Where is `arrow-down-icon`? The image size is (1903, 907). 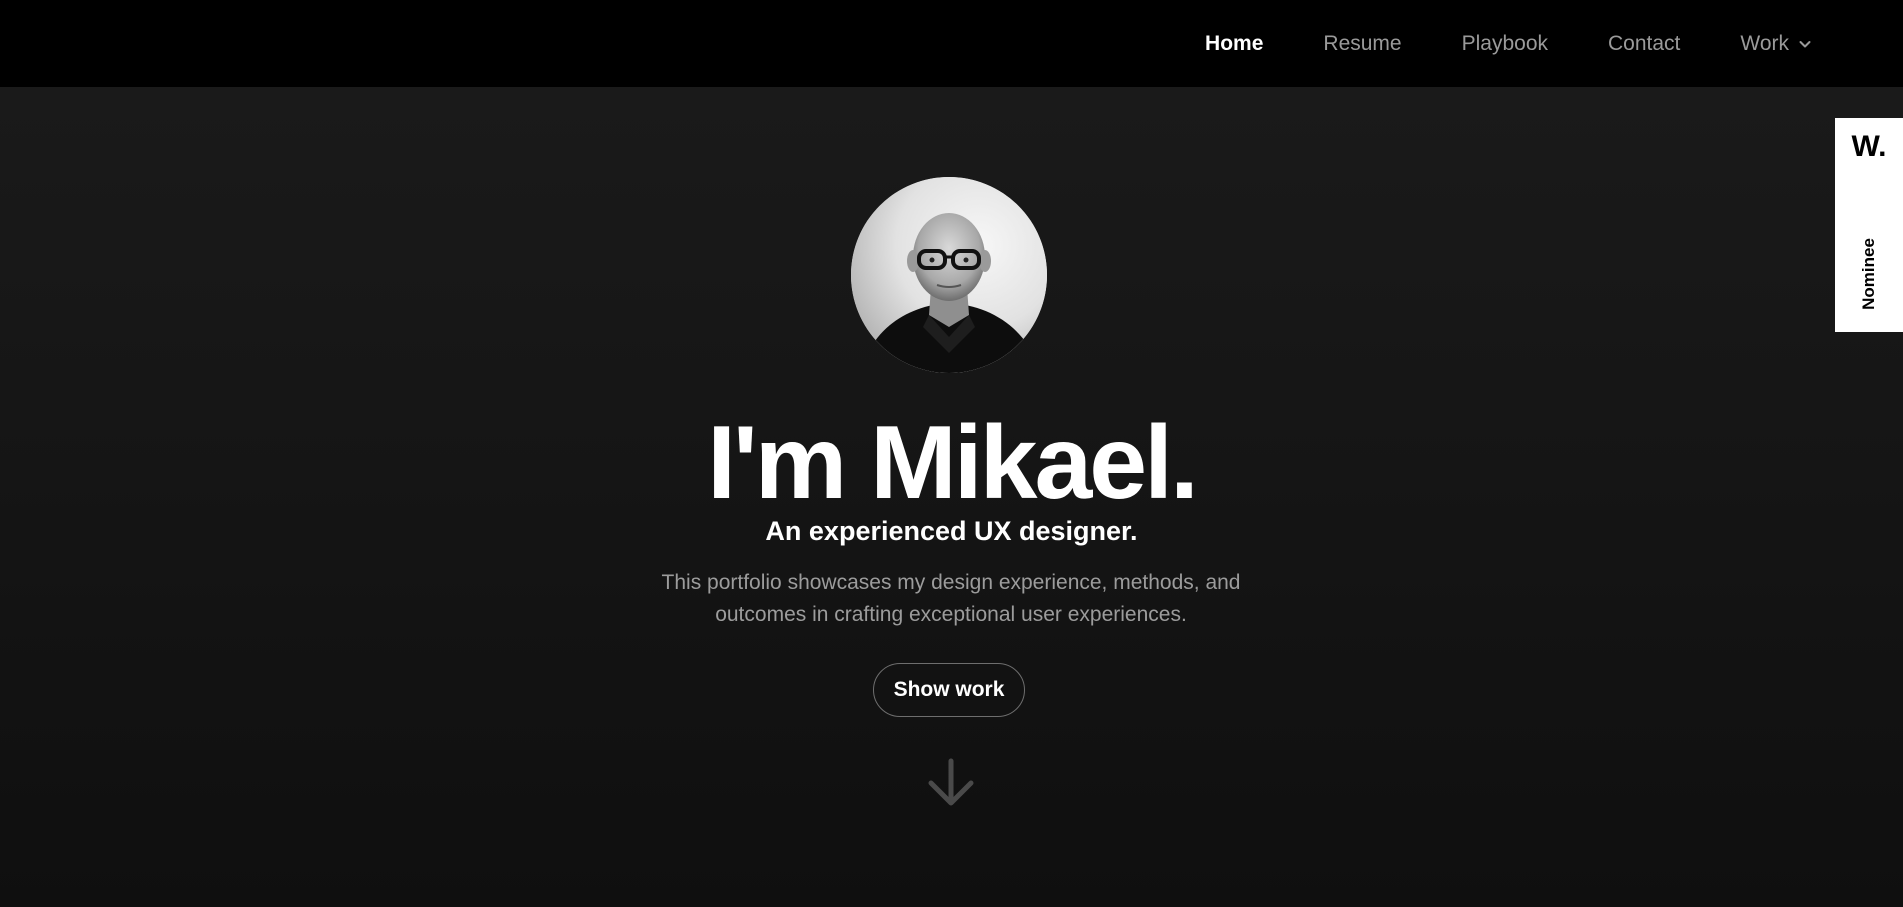 arrow-down-icon is located at coordinates (951, 783).